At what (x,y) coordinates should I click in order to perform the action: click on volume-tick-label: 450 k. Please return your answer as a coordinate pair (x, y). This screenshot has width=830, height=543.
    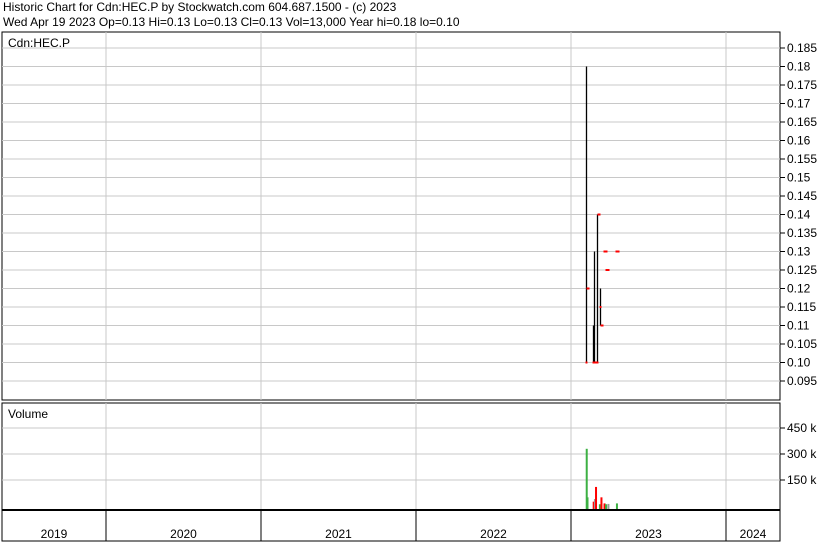
    Looking at the image, I should click on (802, 428).